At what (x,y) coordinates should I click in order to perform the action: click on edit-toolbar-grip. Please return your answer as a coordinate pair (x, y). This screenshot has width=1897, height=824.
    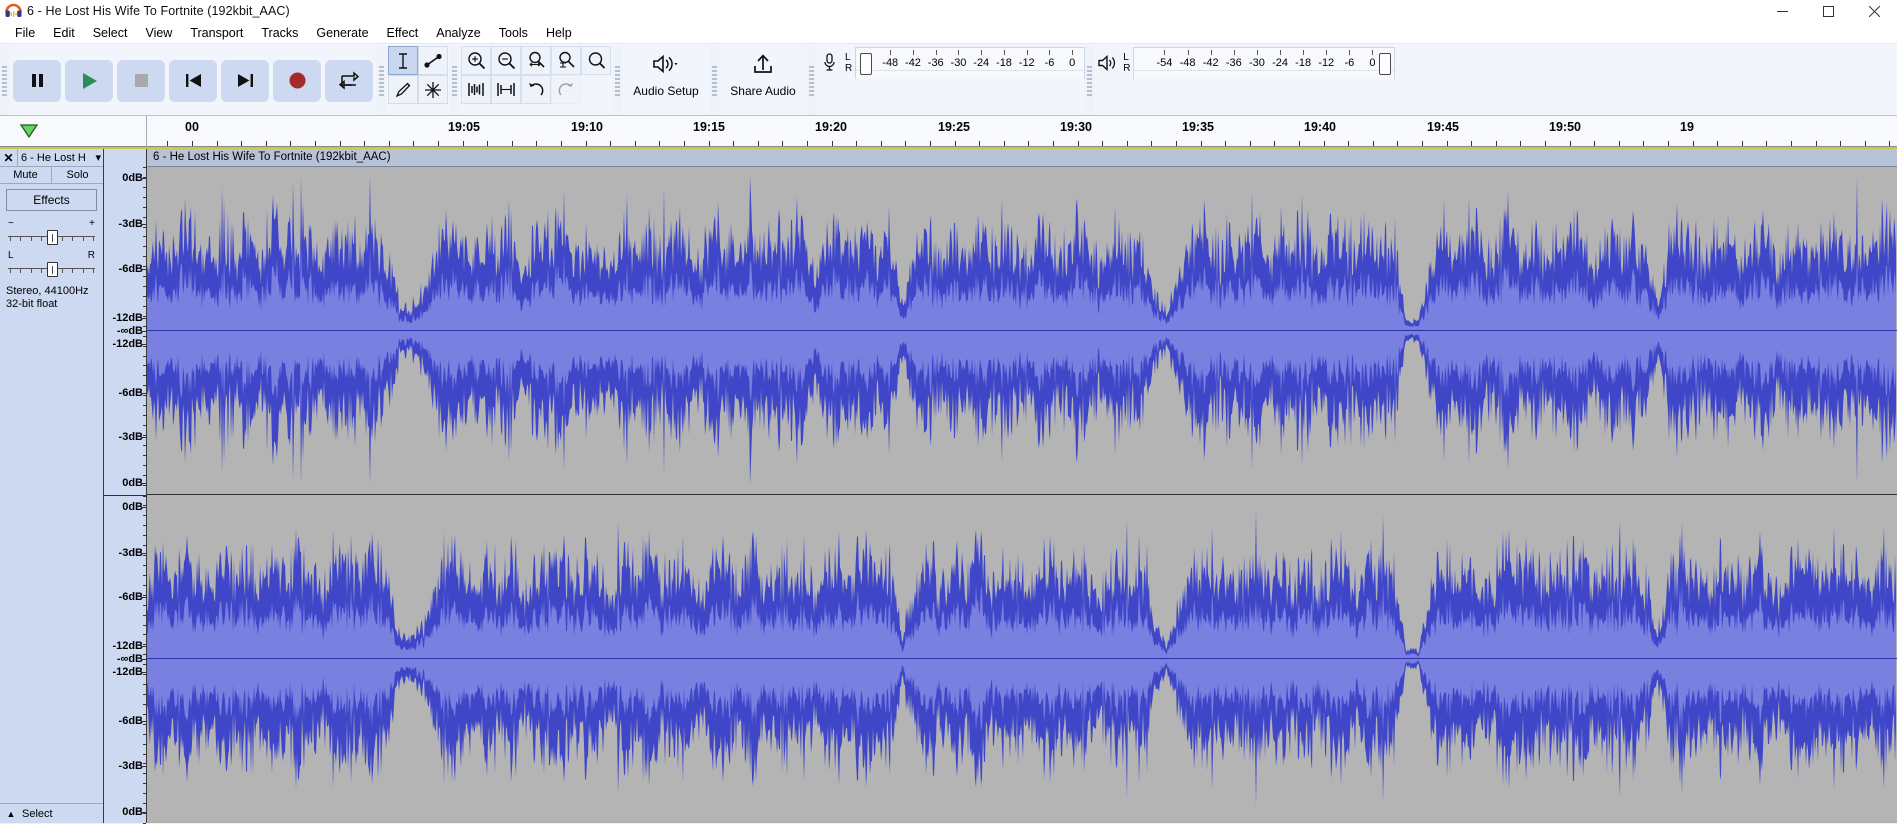
    Looking at the image, I should click on (454, 80).